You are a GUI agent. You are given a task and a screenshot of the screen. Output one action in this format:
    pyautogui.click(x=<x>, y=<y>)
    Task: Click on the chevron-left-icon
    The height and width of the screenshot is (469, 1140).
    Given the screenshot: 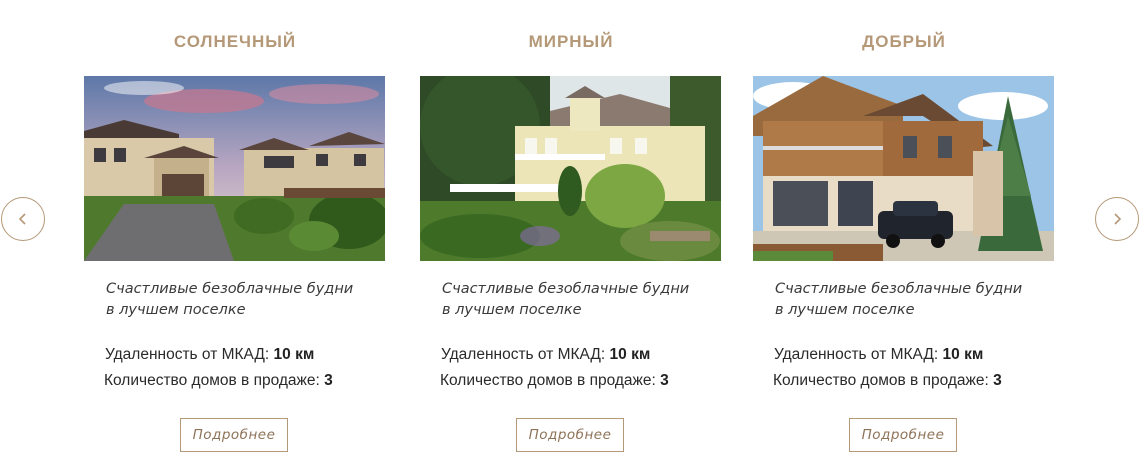 What is the action you would take?
    pyautogui.click(x=22, y=219)
    